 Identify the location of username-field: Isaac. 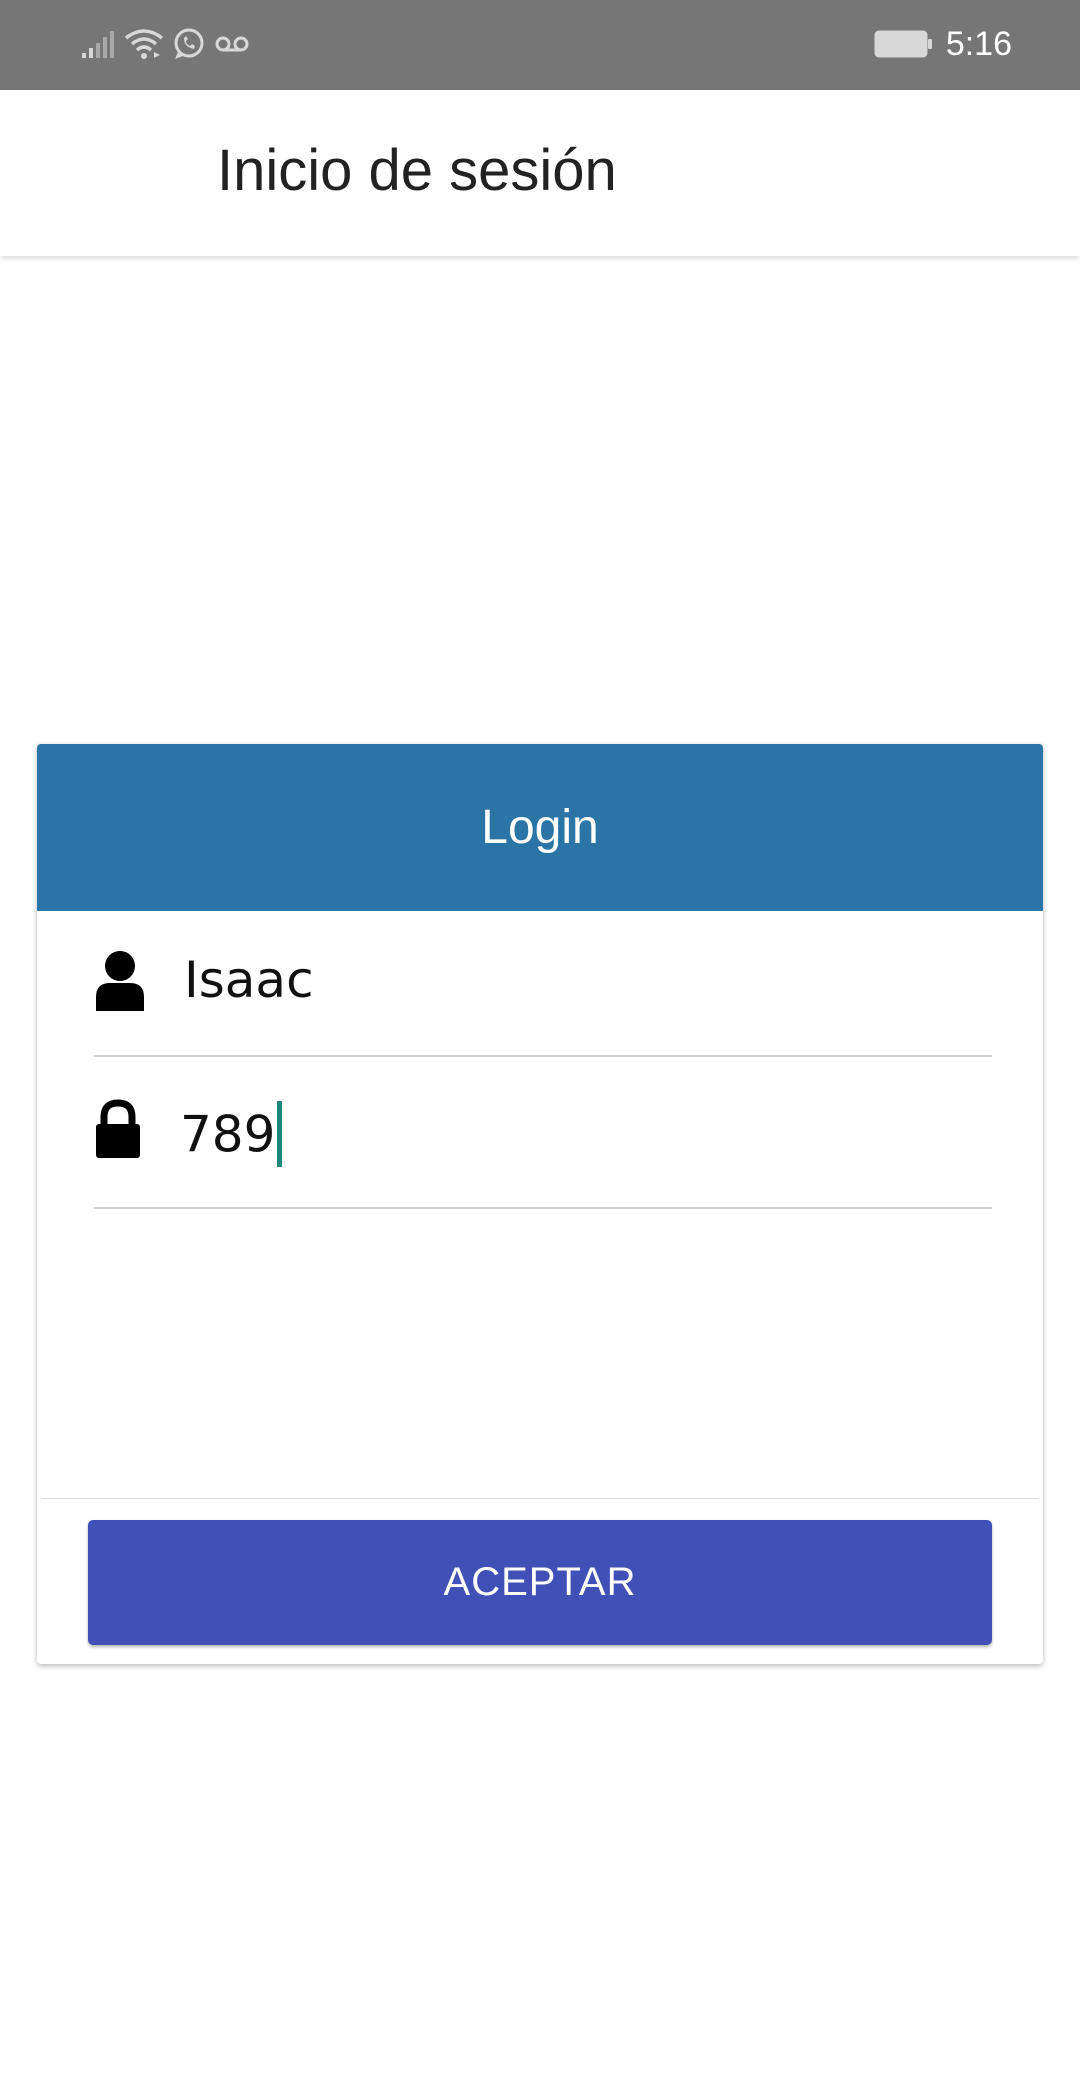
(543, 981).